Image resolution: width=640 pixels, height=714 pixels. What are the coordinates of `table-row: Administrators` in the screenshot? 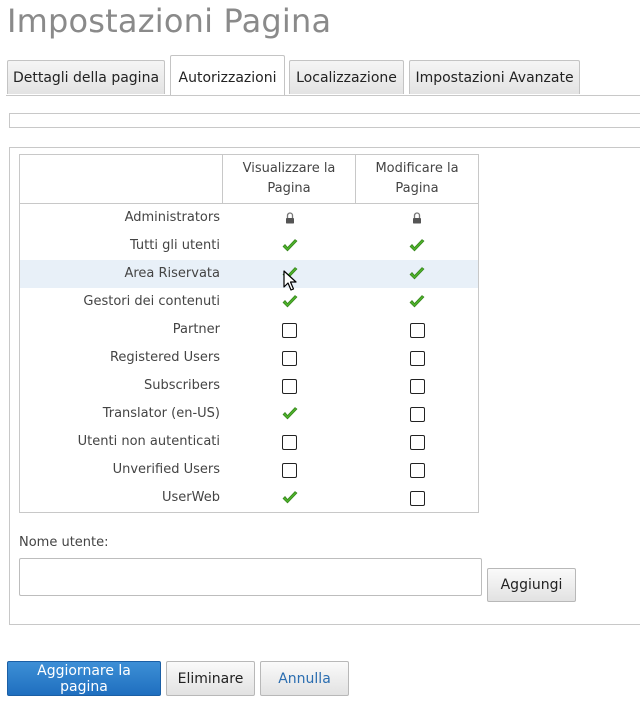 It's located at (249, 218).